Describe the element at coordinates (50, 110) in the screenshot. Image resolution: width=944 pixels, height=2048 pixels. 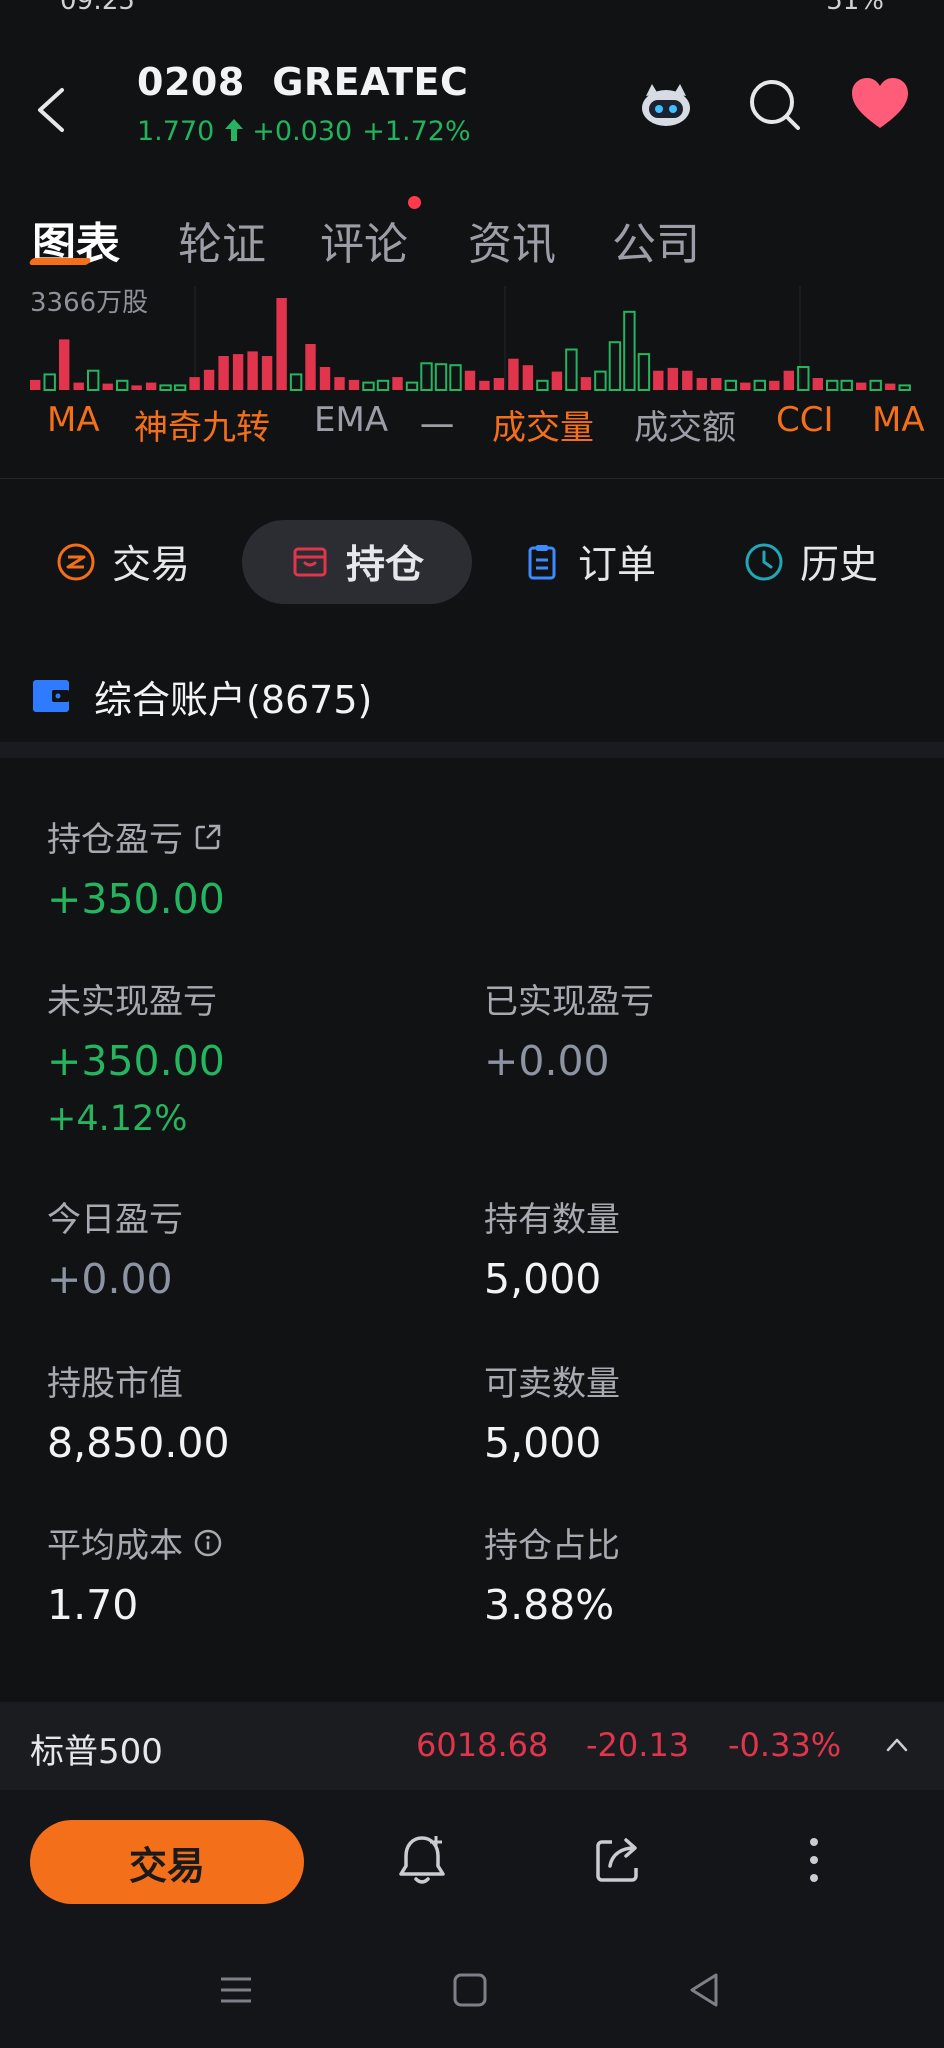
I see `back-arrow-icon` at that location.